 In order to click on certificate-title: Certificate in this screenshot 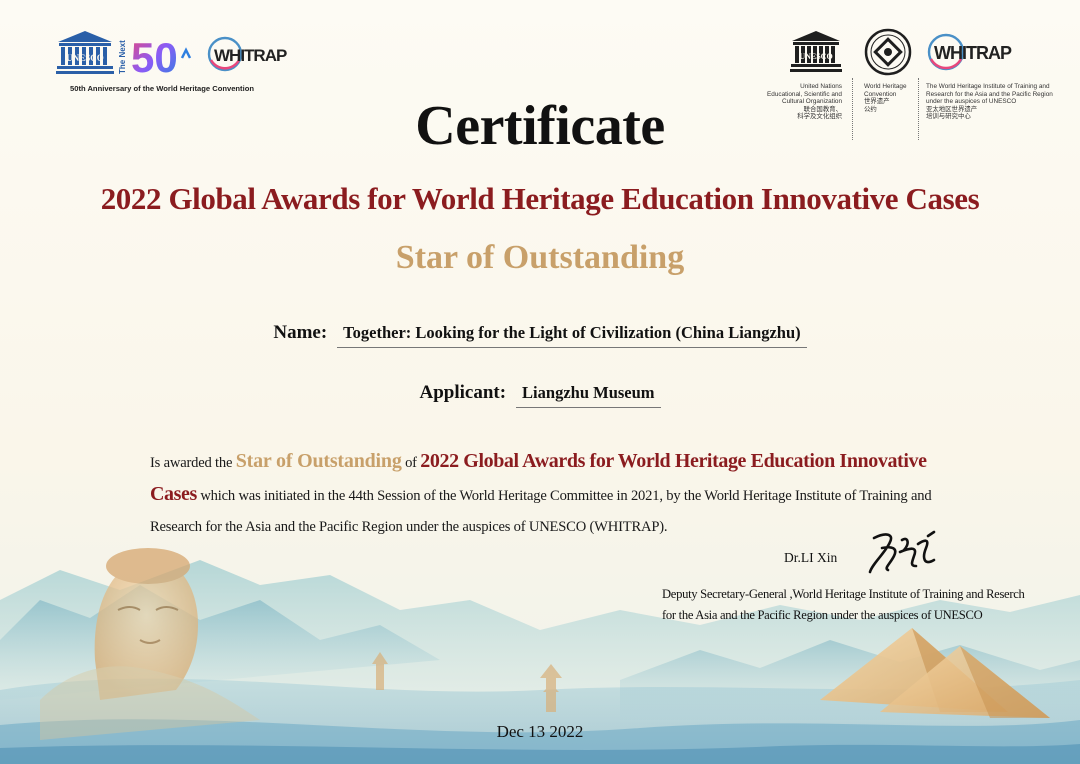, I will do `click(540, 126)`.